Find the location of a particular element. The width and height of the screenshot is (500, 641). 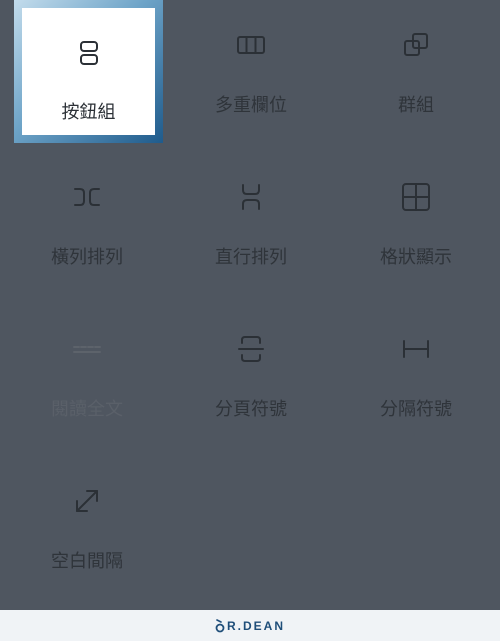

page-break-icon is located at coordinates (251, 349).